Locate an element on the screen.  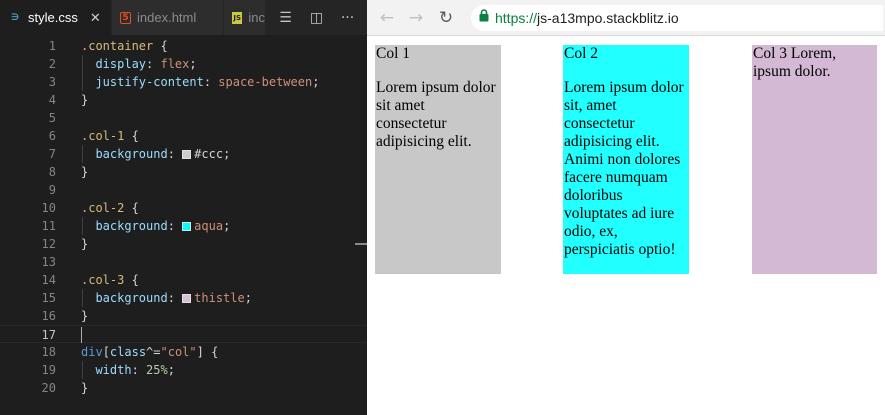
tab-label: inc is located at coordinates (256, 17).